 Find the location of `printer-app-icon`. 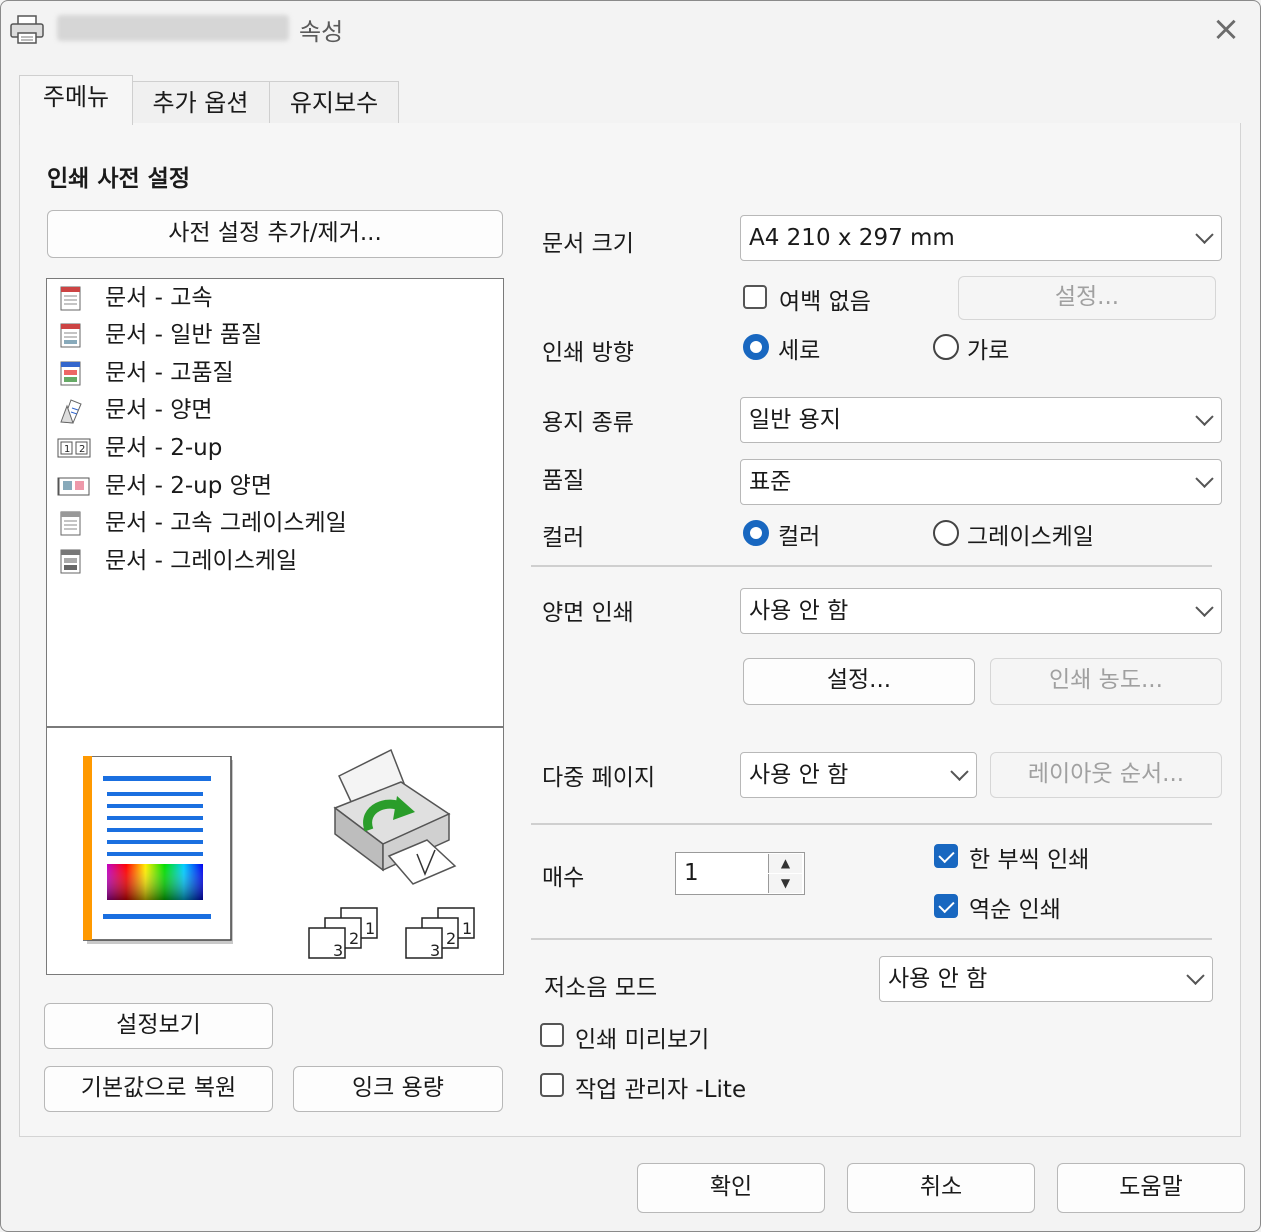

printer-app-icon is located at coordinates (27, 29).